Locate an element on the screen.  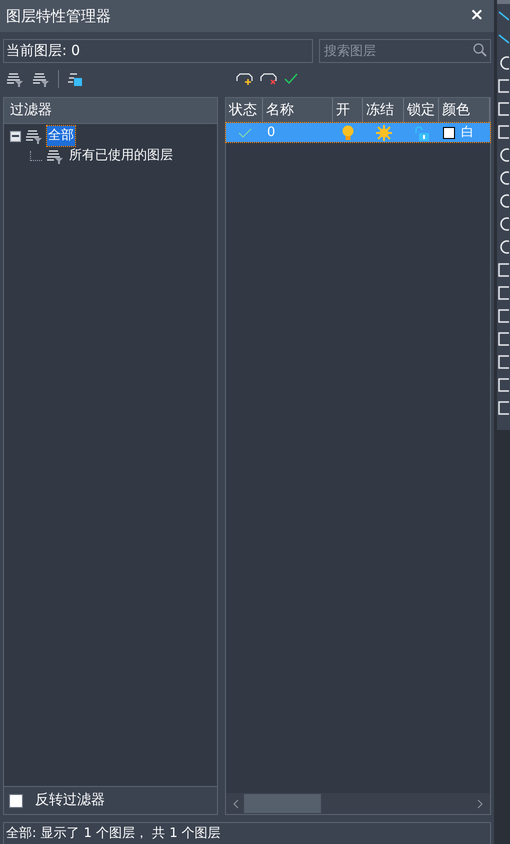
check-icon is located at coordinates (291, 79).